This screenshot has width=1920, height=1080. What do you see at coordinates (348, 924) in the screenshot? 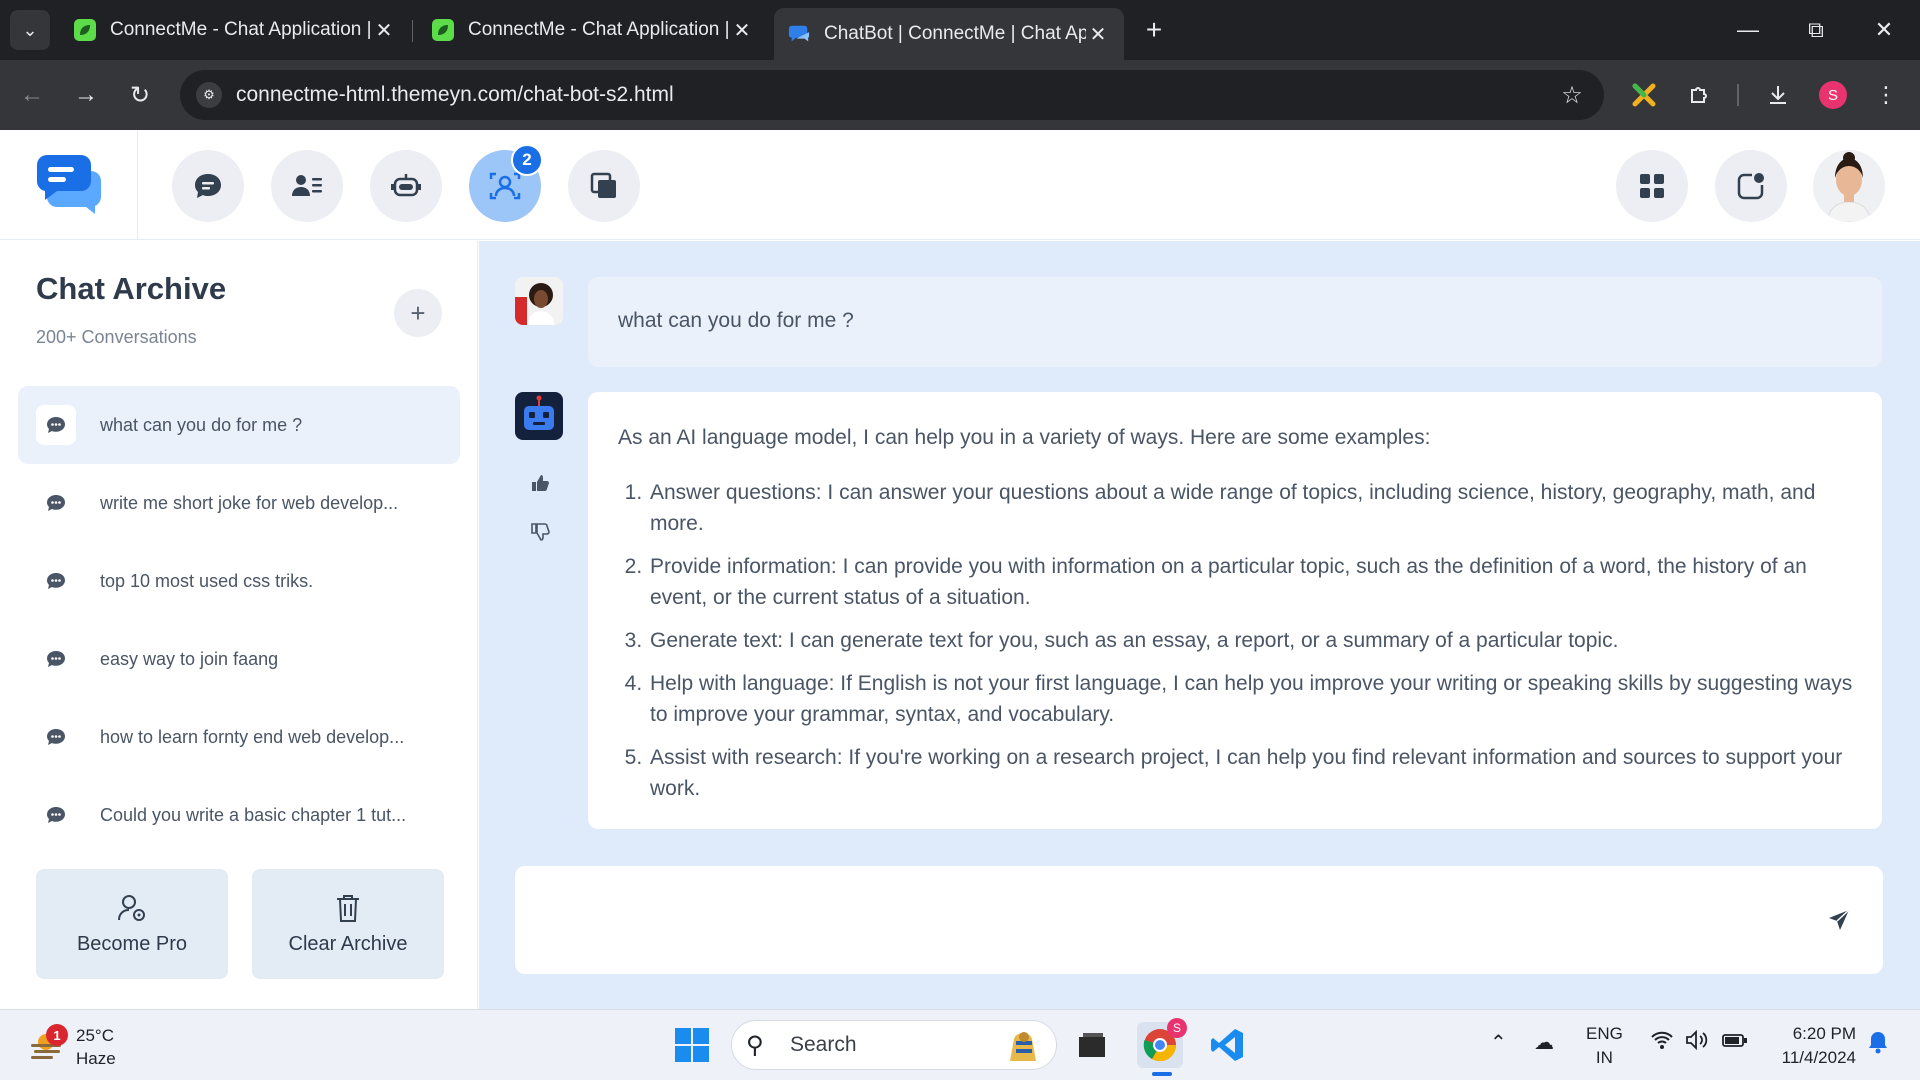
I see `clear-archive-button: Clear Archive` at bounding box center [348, 924].